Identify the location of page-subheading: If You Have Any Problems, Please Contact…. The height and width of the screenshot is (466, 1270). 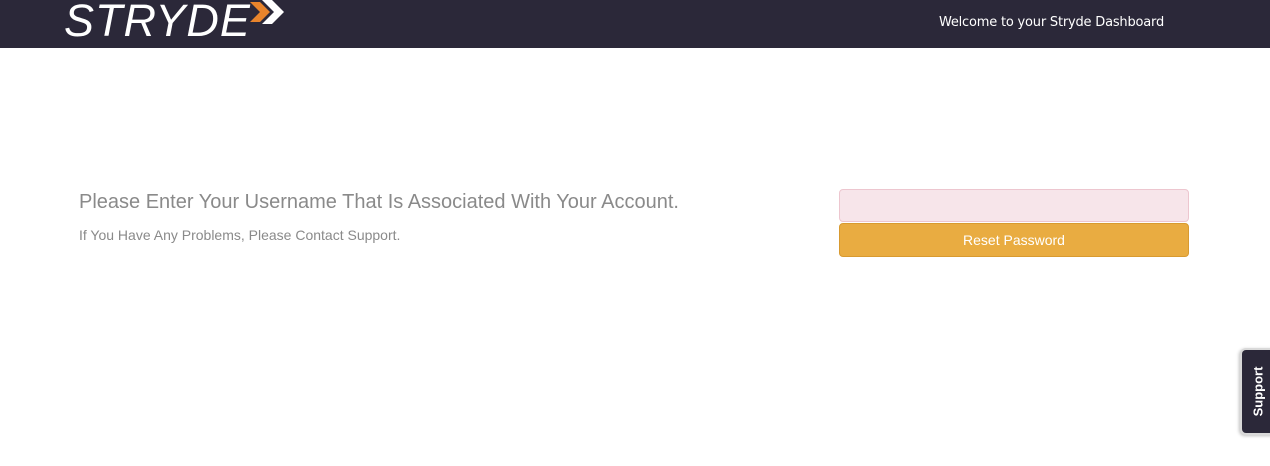
(240, 235).